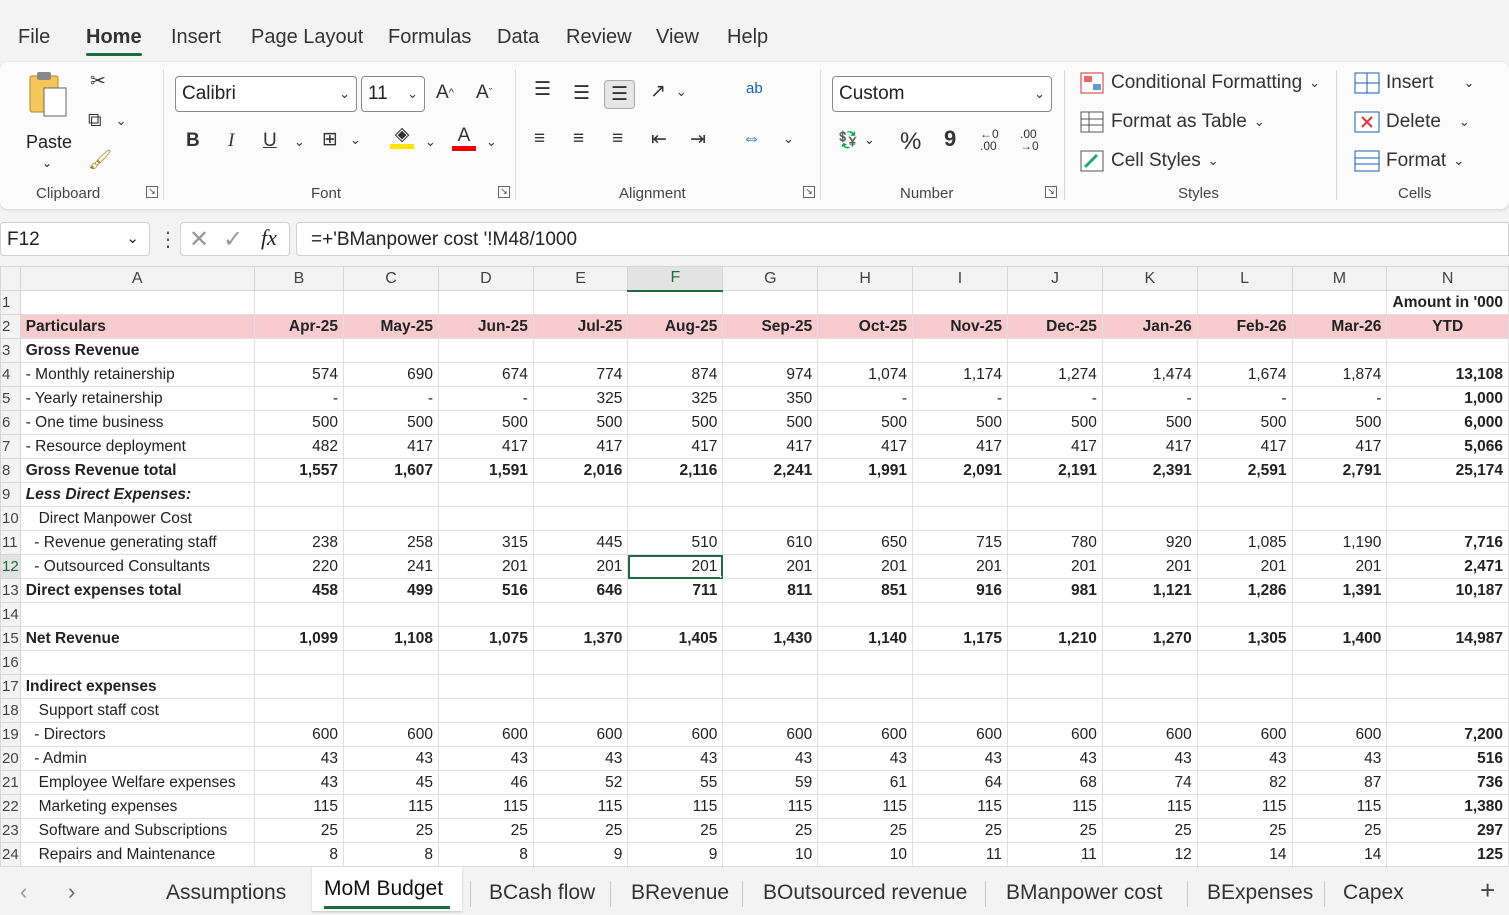  Describe the element at coordinates (196, 37) in the screenshot. I see `tab-insert: Insert` at that location.